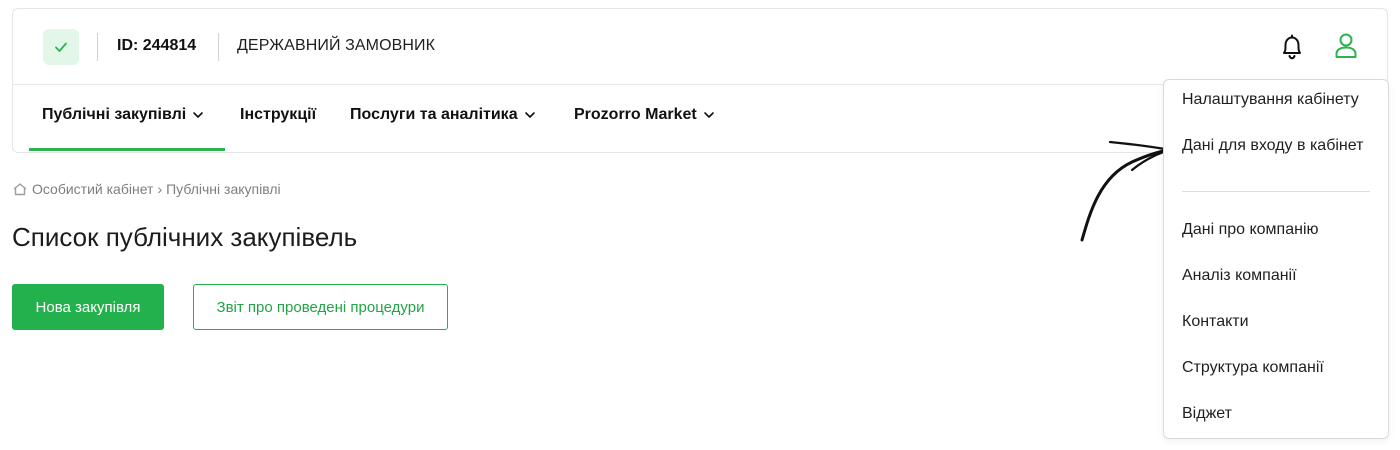 This screenshot has width=1400, height=450. I want to click on nav-item-public-procurement: Публічні закупівлі, so click(123, 115).